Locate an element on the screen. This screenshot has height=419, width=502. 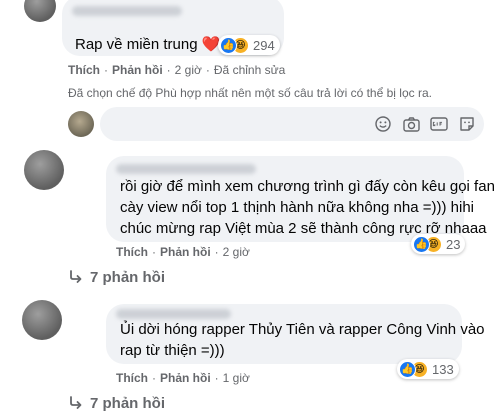
sticker-icon is located at coordinates (467, 124).